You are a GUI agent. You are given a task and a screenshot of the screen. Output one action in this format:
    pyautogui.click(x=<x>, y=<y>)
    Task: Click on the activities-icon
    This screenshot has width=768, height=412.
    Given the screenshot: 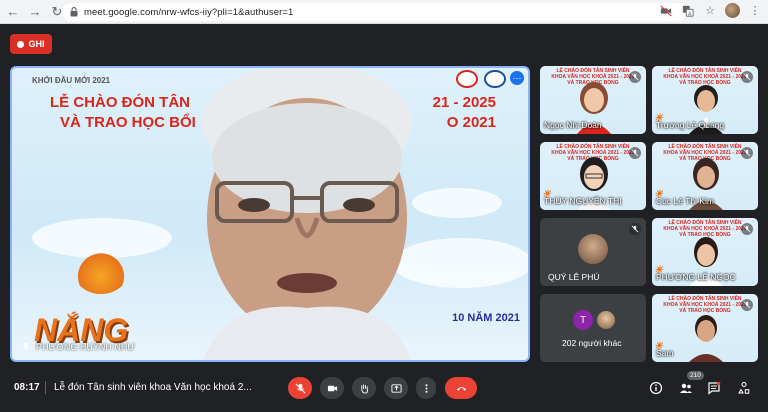 What is the action you would take?
    pyautogui.click(x=744, y=388)
    